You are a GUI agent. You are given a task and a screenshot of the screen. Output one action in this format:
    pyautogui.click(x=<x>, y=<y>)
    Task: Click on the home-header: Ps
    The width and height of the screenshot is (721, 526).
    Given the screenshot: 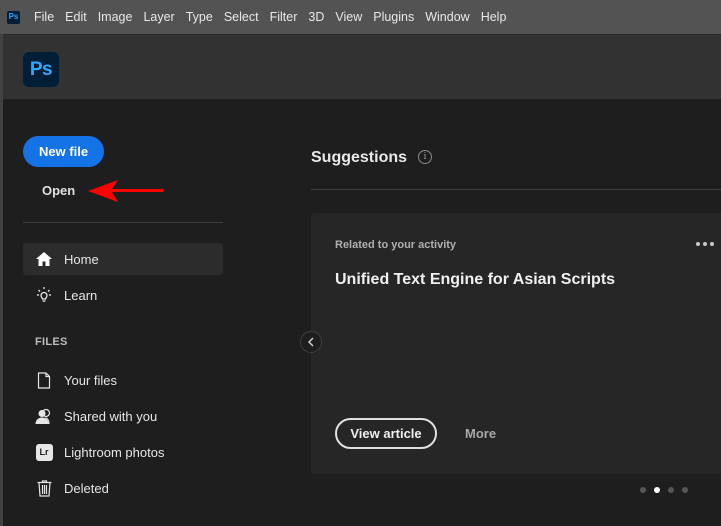 What is the action you would take?
    pyautogui.click(x=362, y=66)
    